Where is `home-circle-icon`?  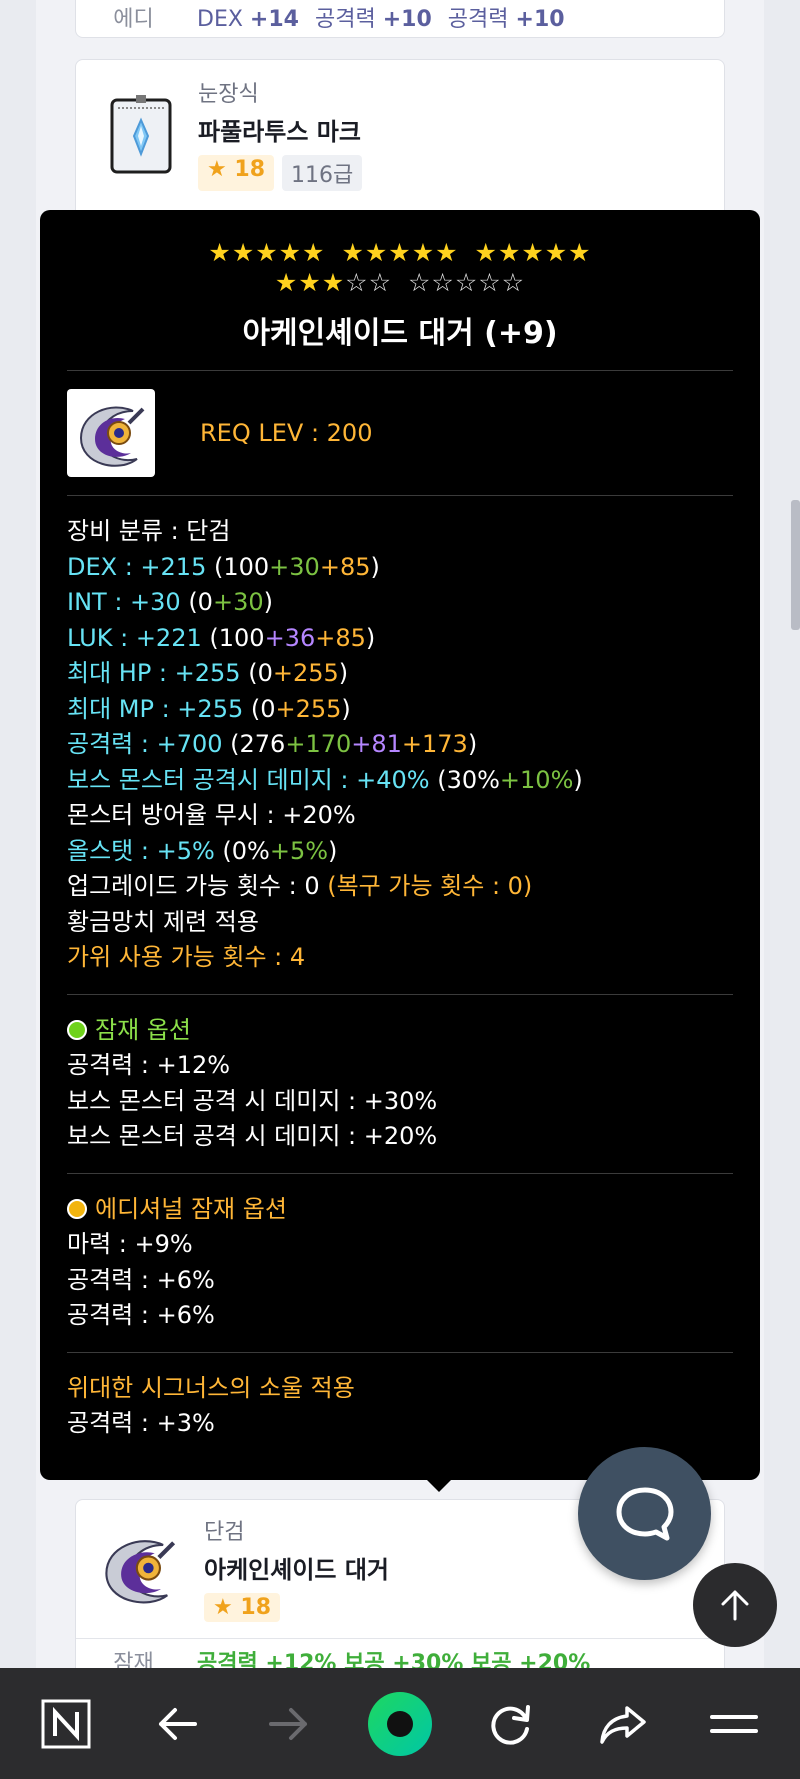
home-circle-icon is located at coordinates (399, 1723).